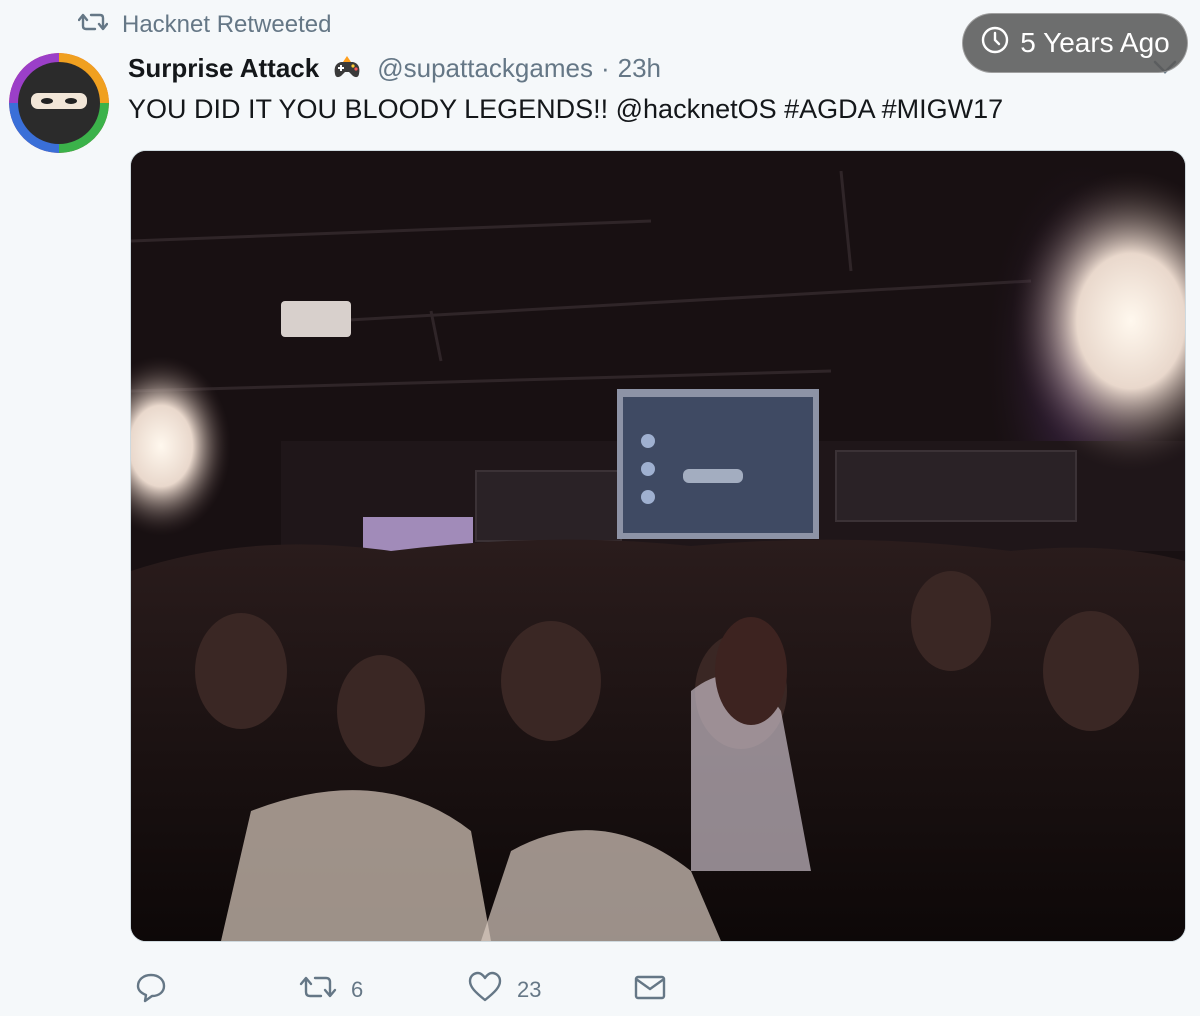 The height and width of the screenshot is (1016, 1200). I want to click on time-ago-label: 5 Years Ago, so click(1095, 42).